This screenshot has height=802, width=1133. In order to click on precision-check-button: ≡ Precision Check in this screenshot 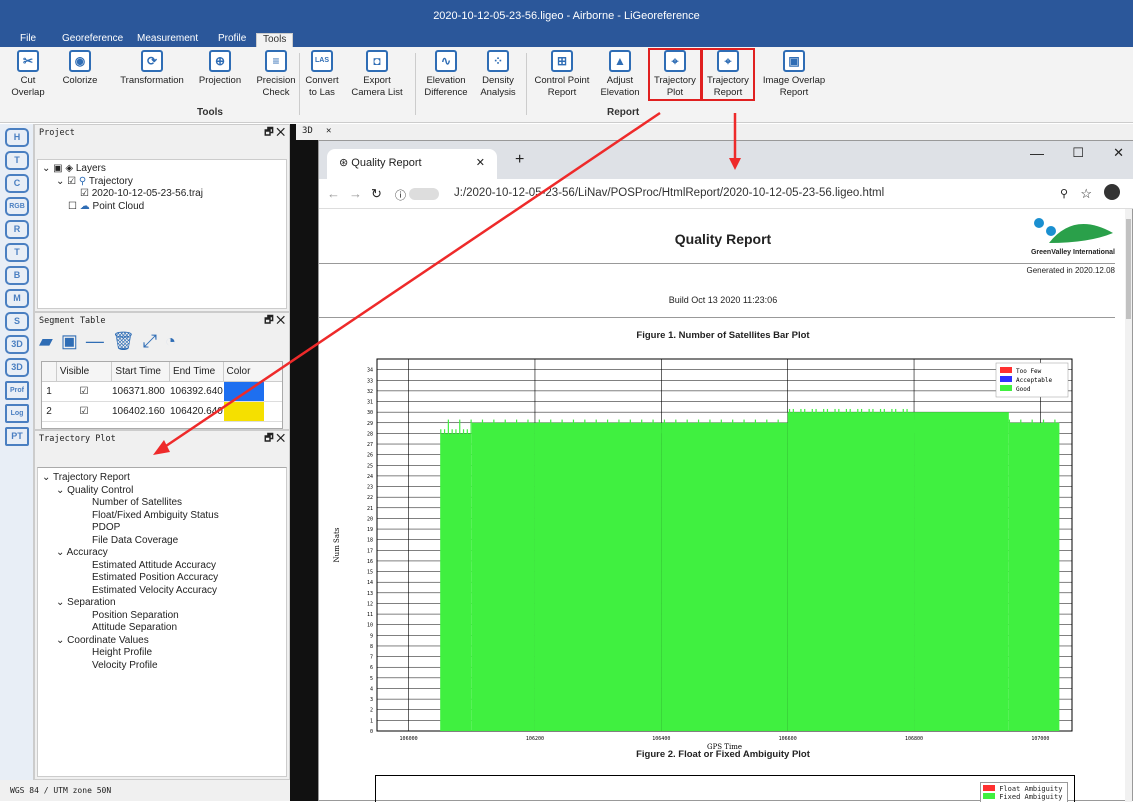, I will do `click(276, 74)`.